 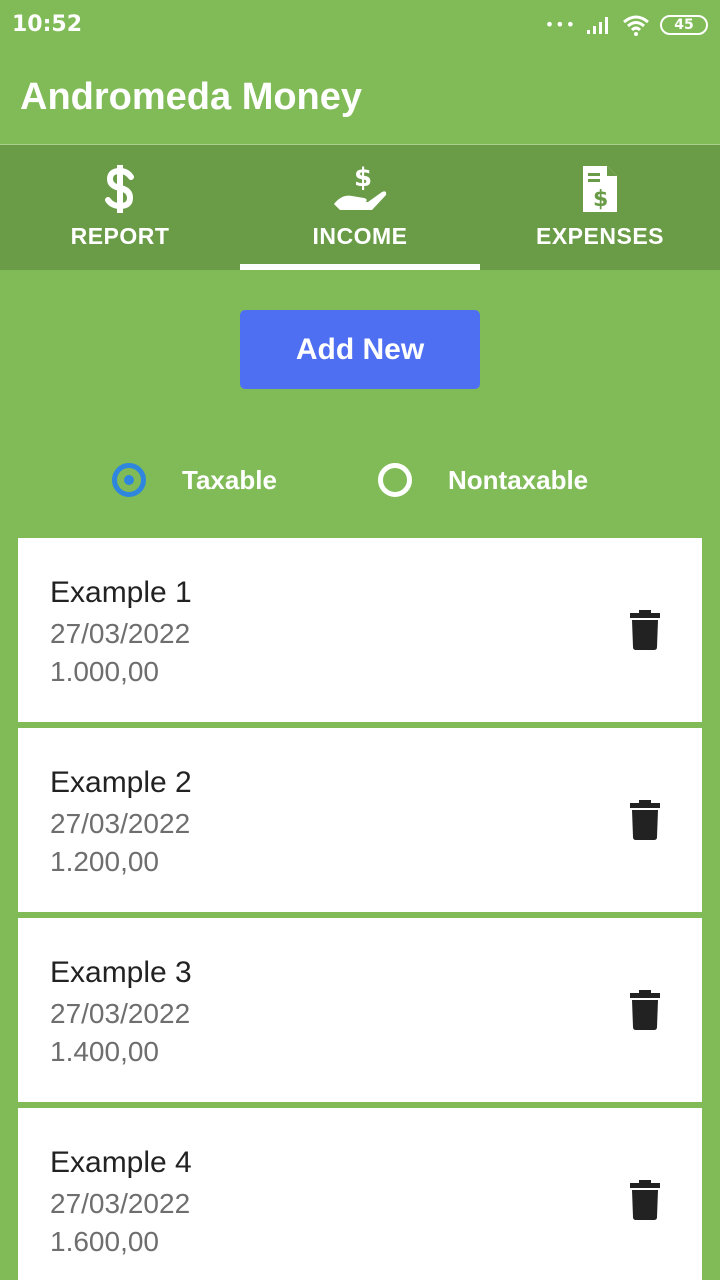 I want to click on entry-amount: 1.600,00, so click(x=104, y=1241).